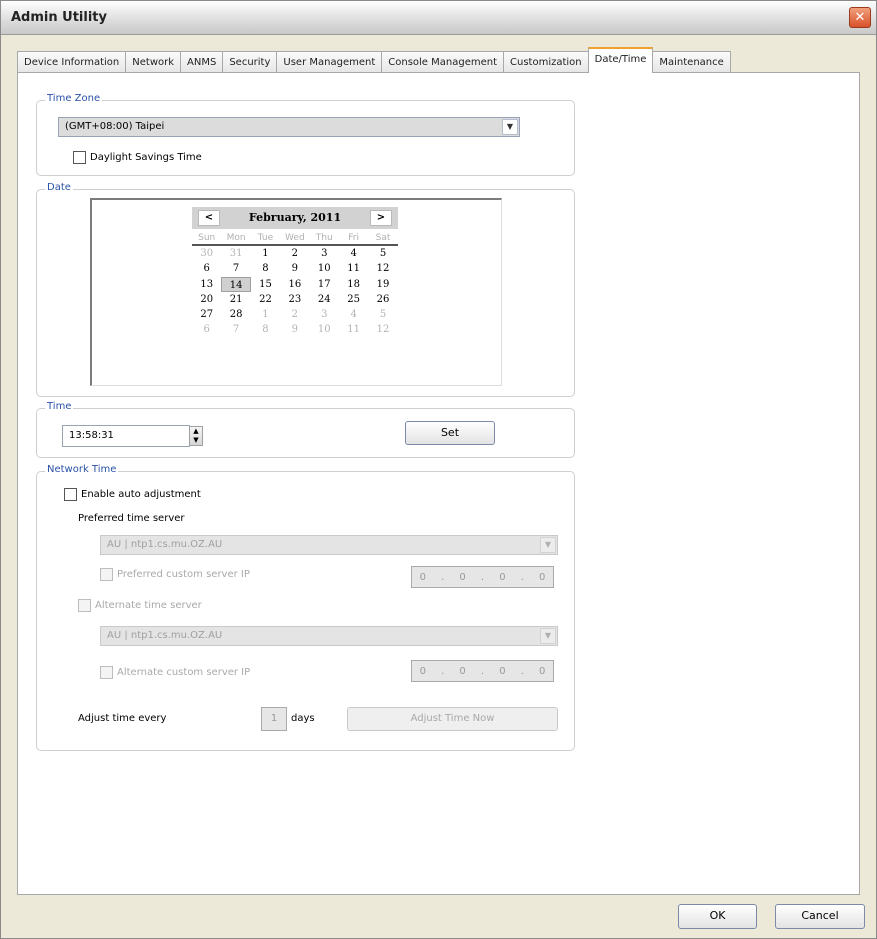 This screenshot has height=939, width=877. Describe the element at coordinates (59, 187) in the screenshot. I see `date-legend: Date` at that location.